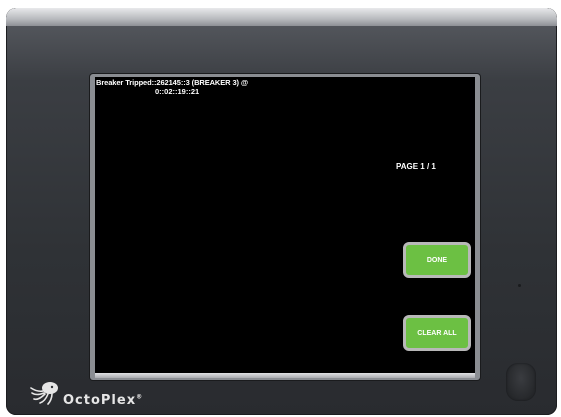 The width and height of the screenshot is (561, 417). Describe the element at coordinates (437, 333) in the screenshot. I see `clear-all-button: CLEAR ALL` at that location.